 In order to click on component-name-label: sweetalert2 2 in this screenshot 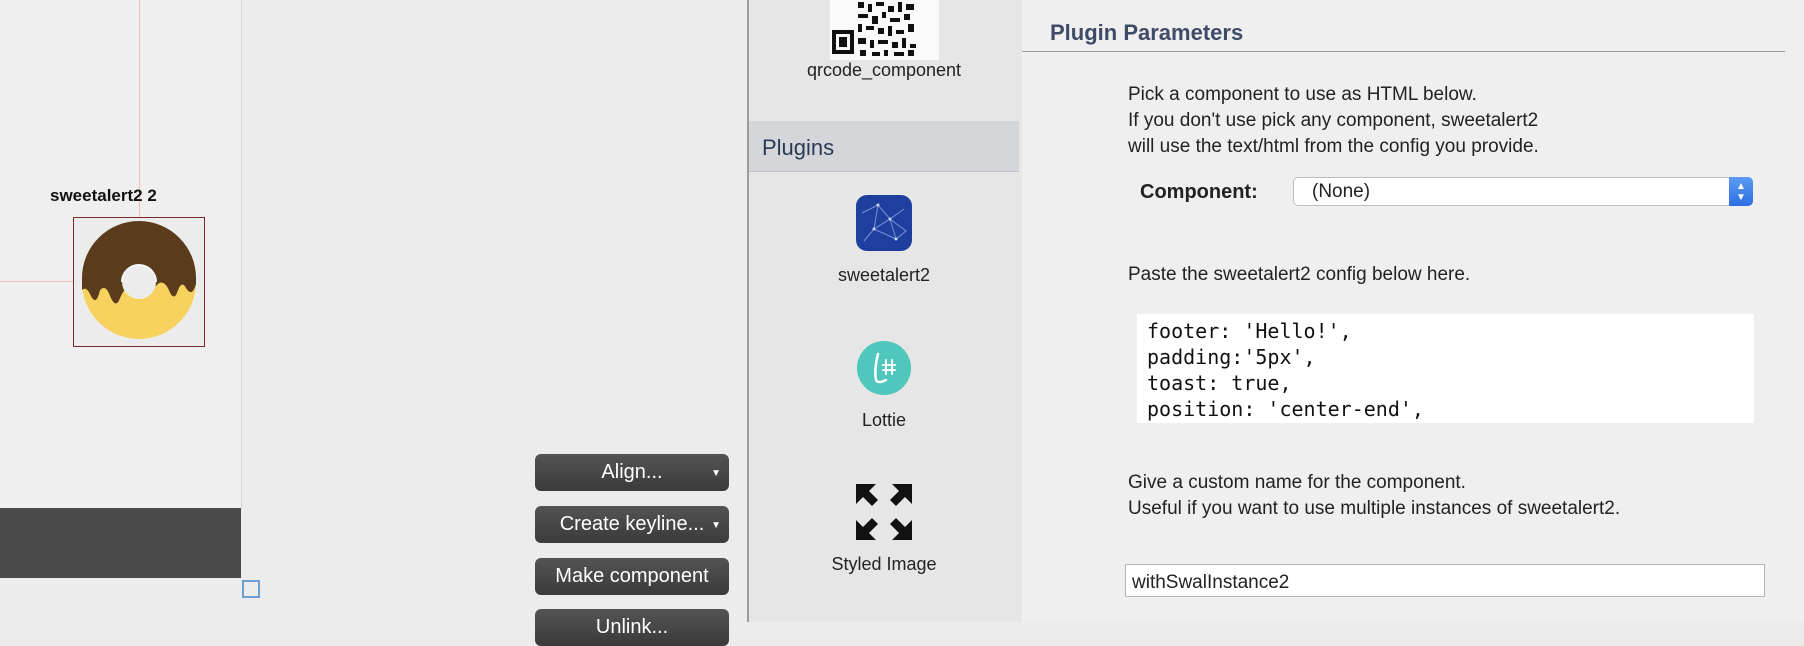, I will do `click(103, 195)`.